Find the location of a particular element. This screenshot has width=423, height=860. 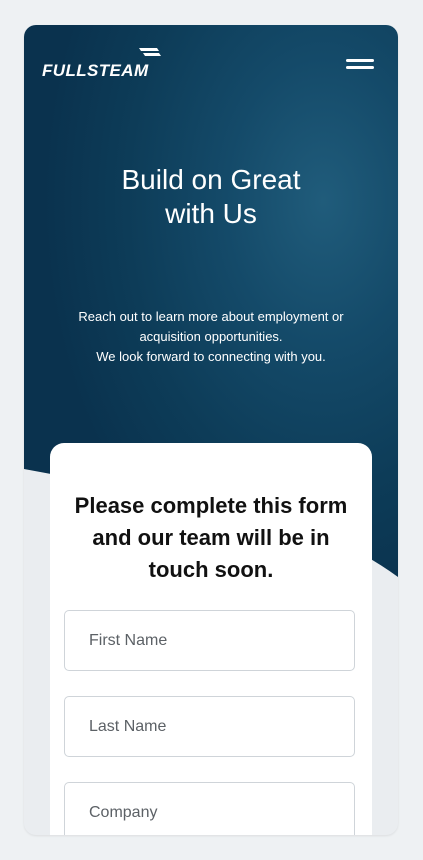

hero-title: Build on Great with Us is located at coordinates (211, 197).